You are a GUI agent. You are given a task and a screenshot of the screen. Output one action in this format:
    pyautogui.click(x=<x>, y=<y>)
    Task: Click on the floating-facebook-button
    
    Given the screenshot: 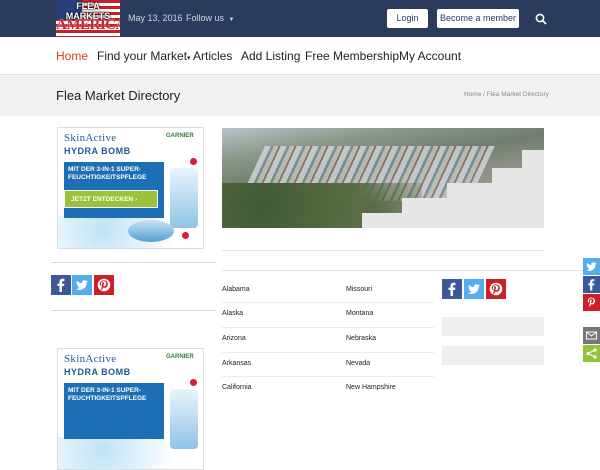 What is the action you would take?
    pyautogui.click(x=591, y=284)
    